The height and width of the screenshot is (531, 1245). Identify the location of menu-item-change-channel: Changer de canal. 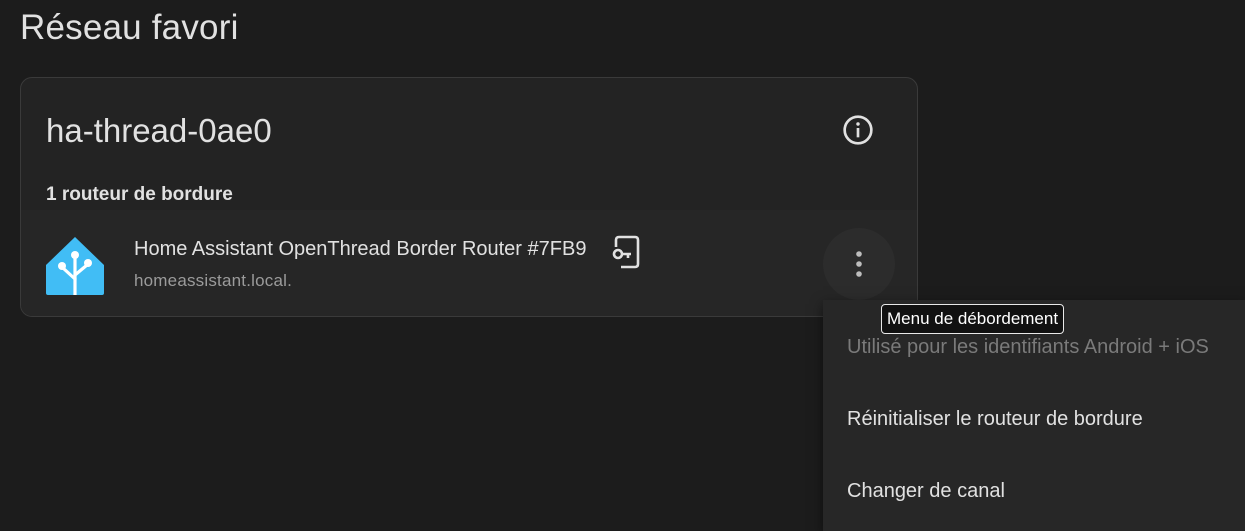
(926, 491).